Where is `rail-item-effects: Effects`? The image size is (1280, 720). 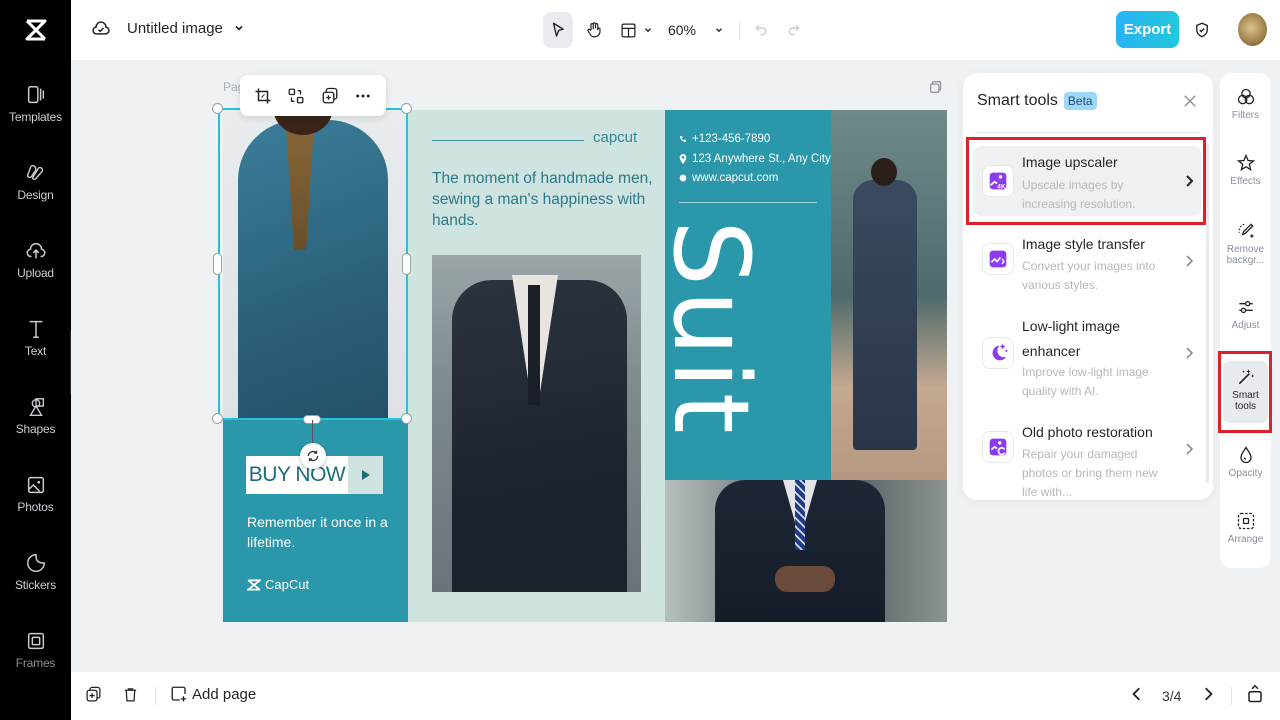 rail-item-effects: Effects is located at coordinates (1245, 170).